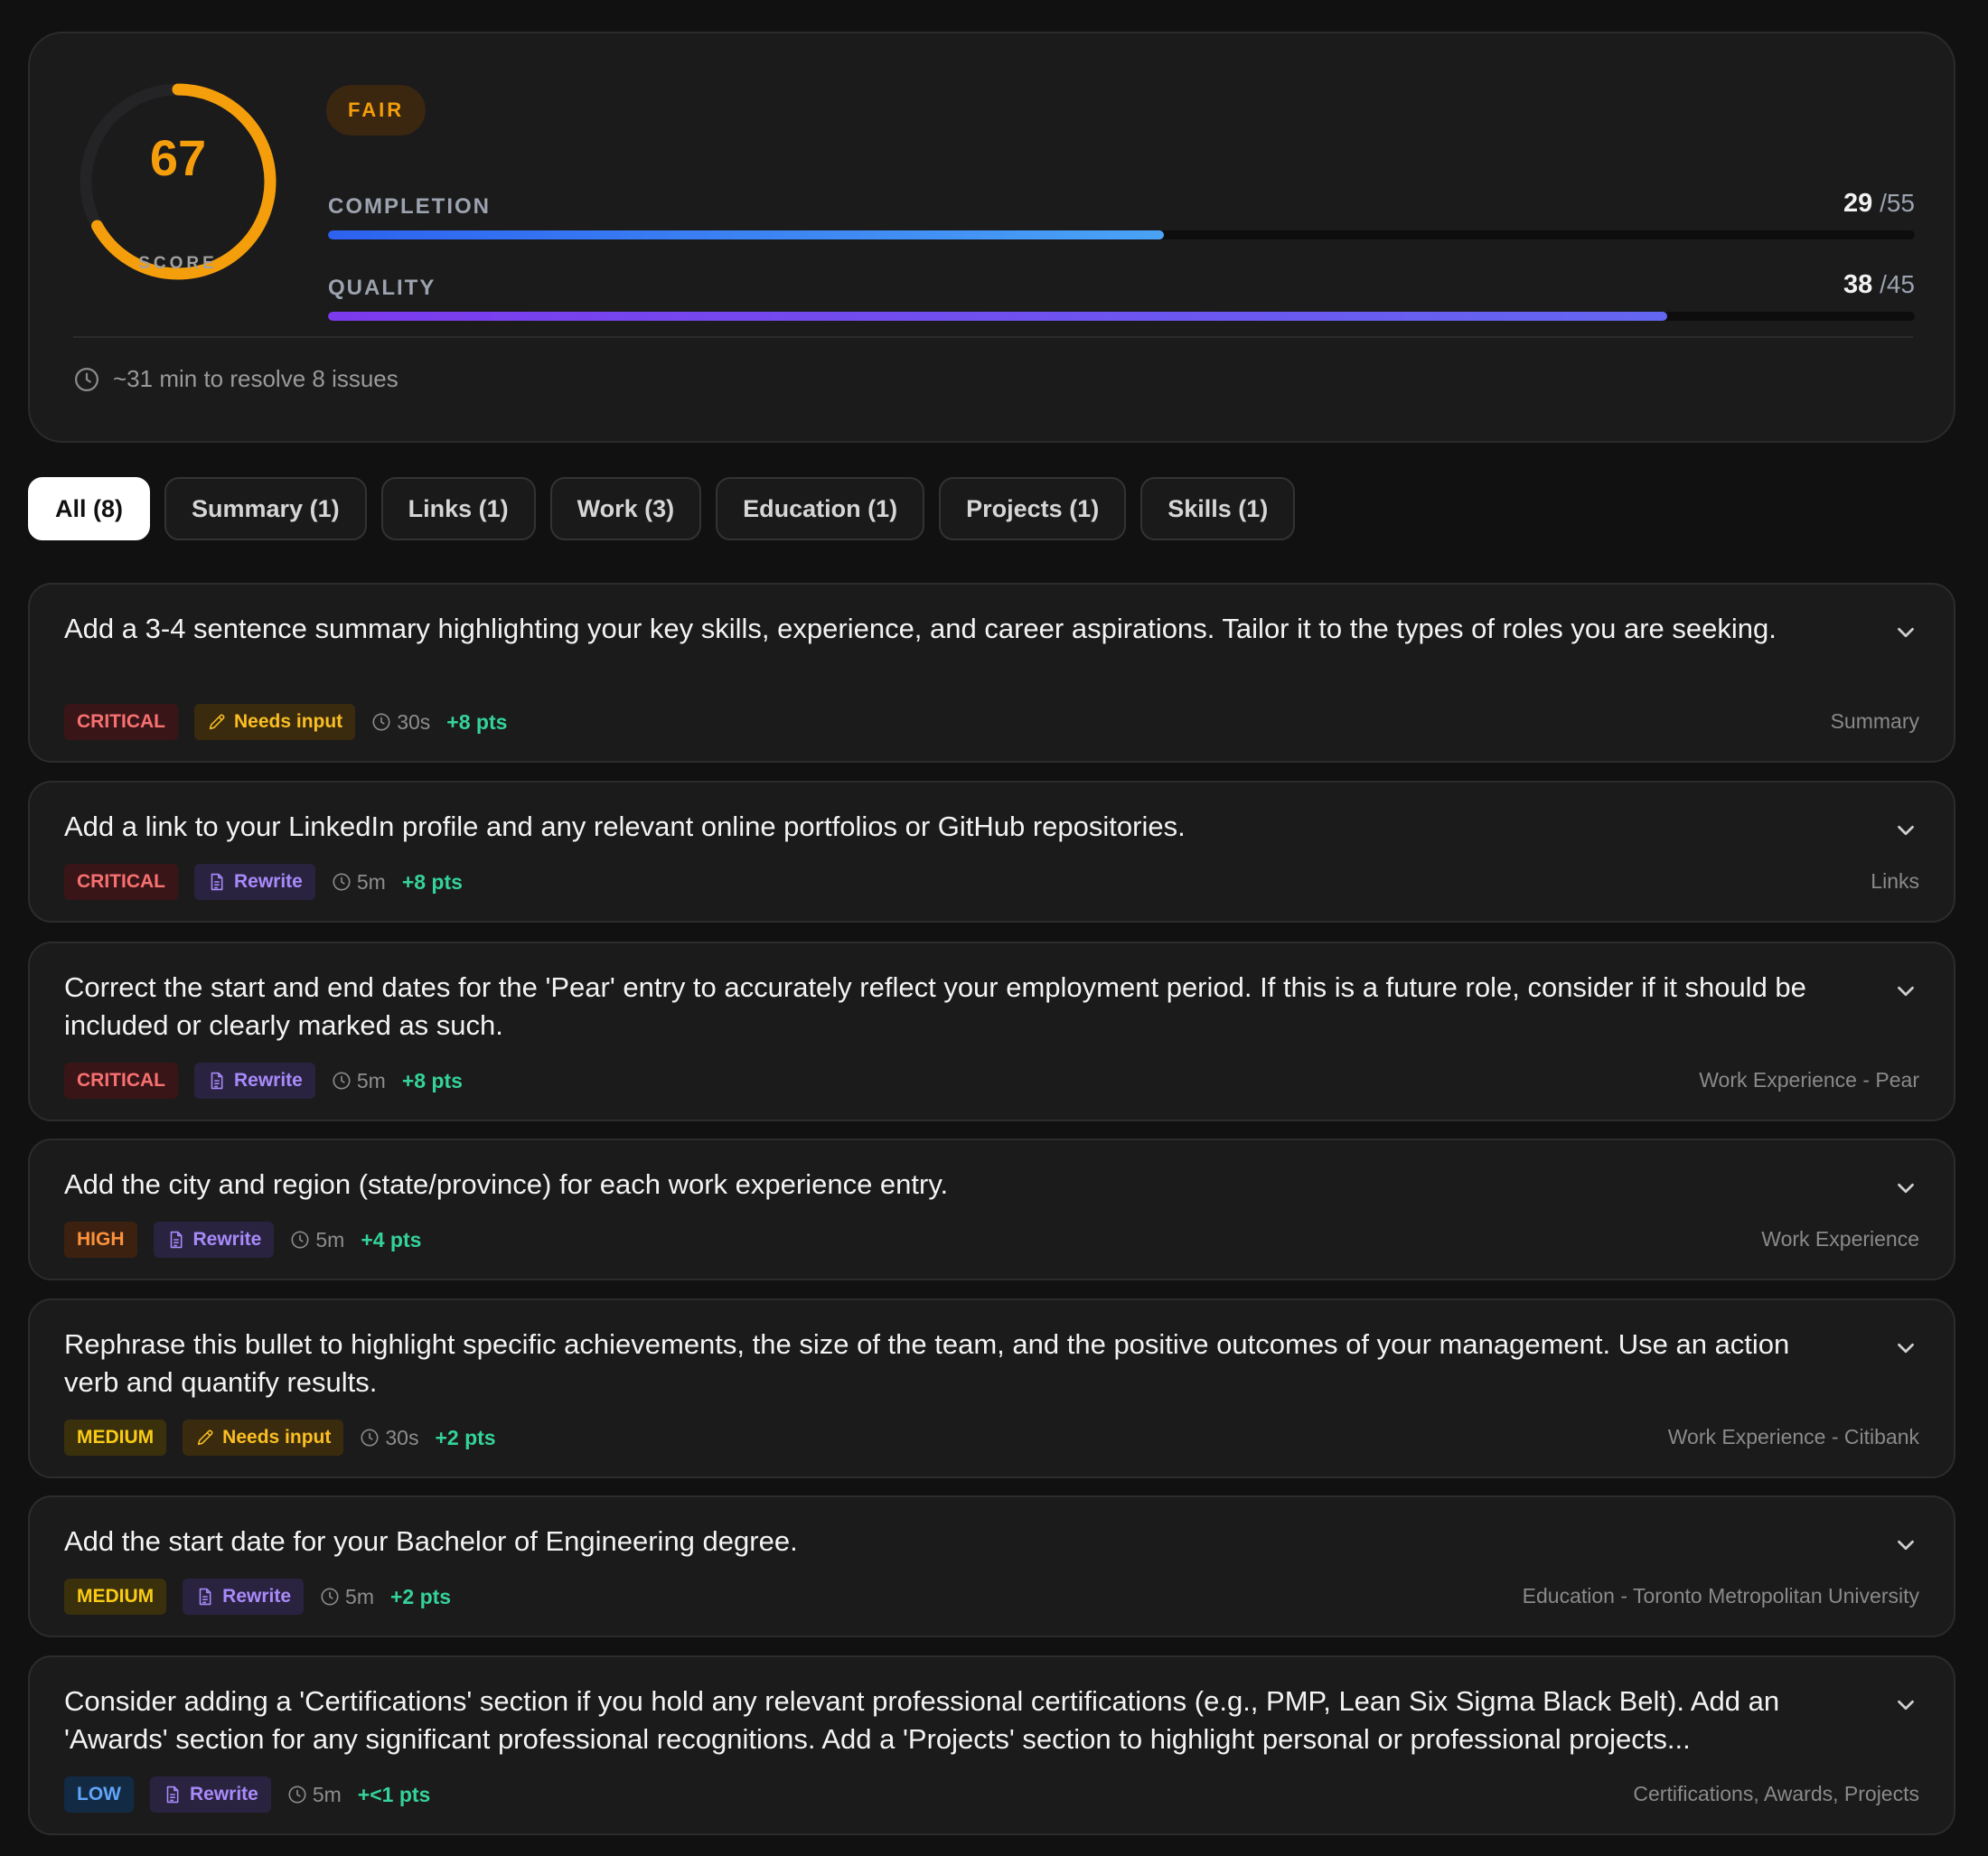 This screenshot has height=1856, width=1988. What do you see at coordinates (1793, 1436) in the screenshot?
I see `section-label: Work Experience - Citibank` at bounding box center [1793, 1436].